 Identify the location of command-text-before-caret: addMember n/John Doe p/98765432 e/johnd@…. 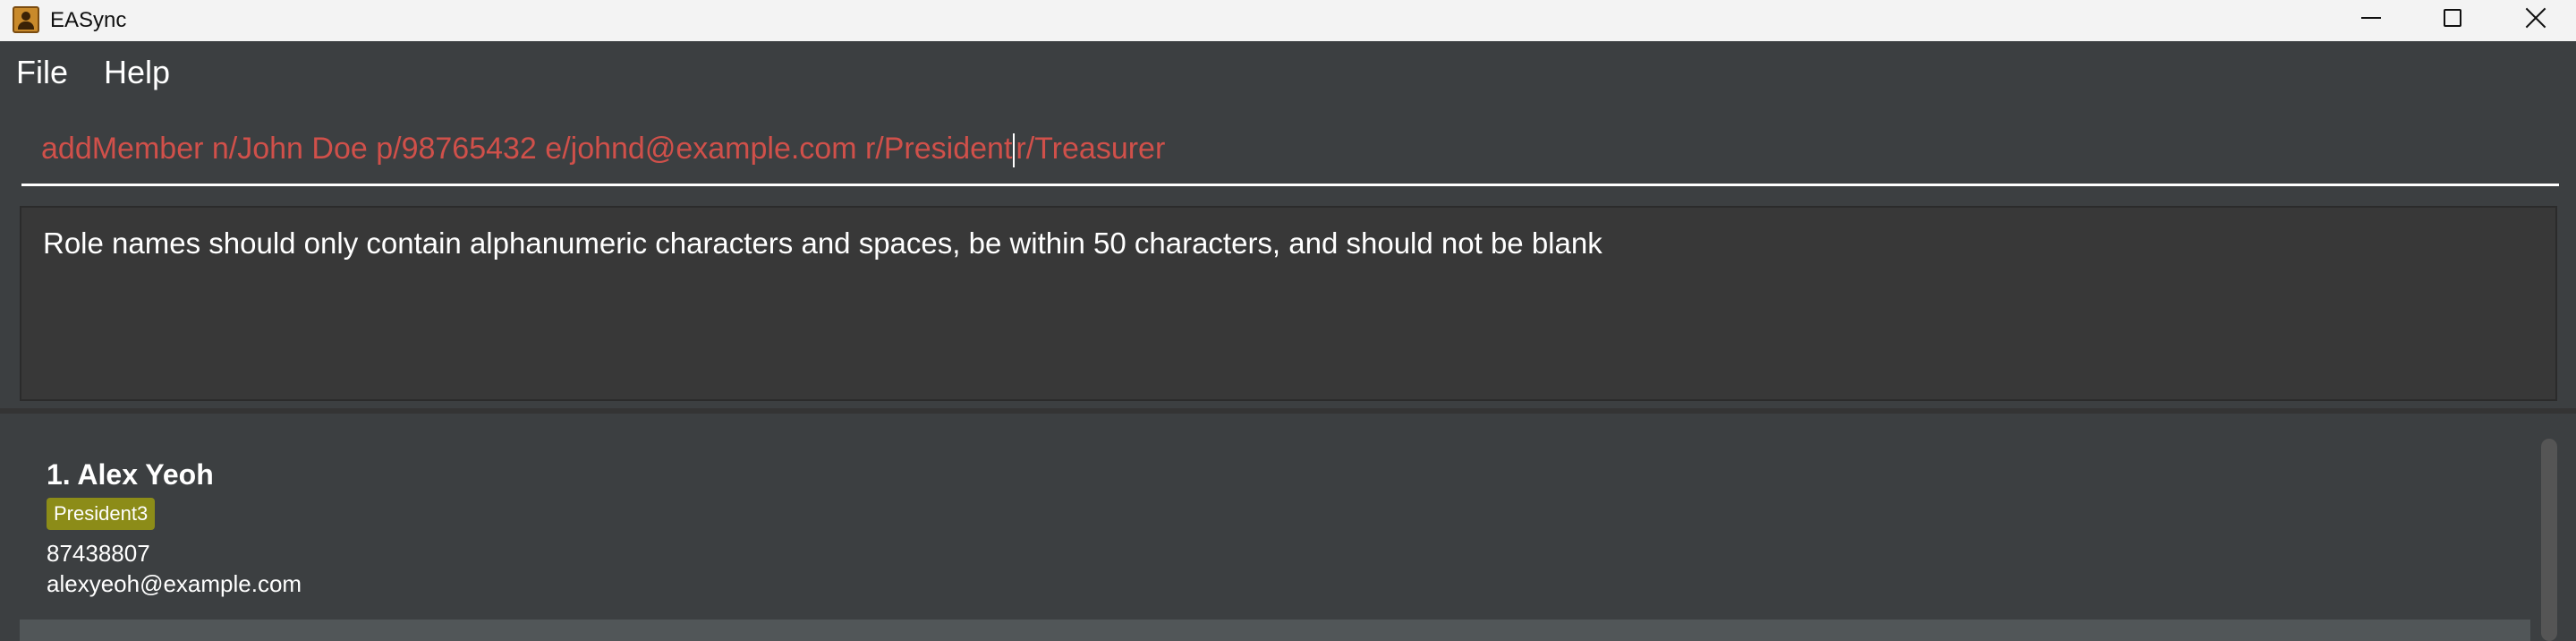
(527, 149).